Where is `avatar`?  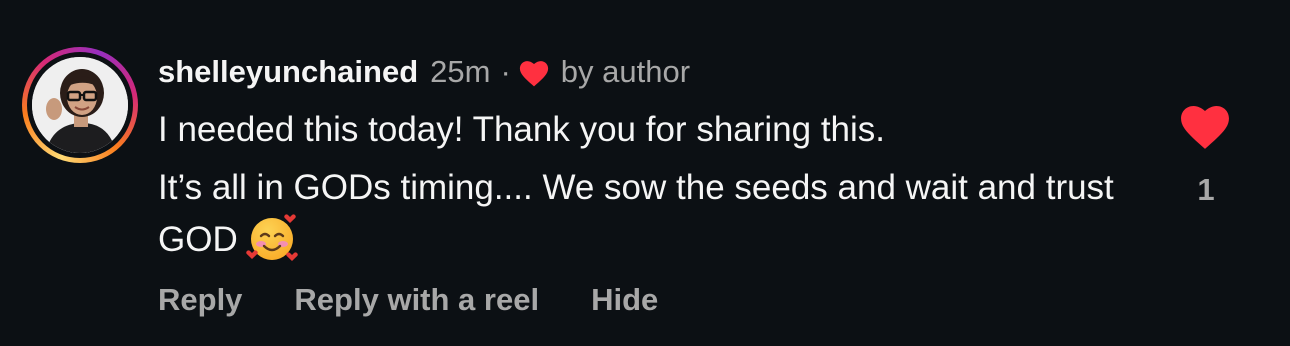
avatar is located at coordinates (80, 105).